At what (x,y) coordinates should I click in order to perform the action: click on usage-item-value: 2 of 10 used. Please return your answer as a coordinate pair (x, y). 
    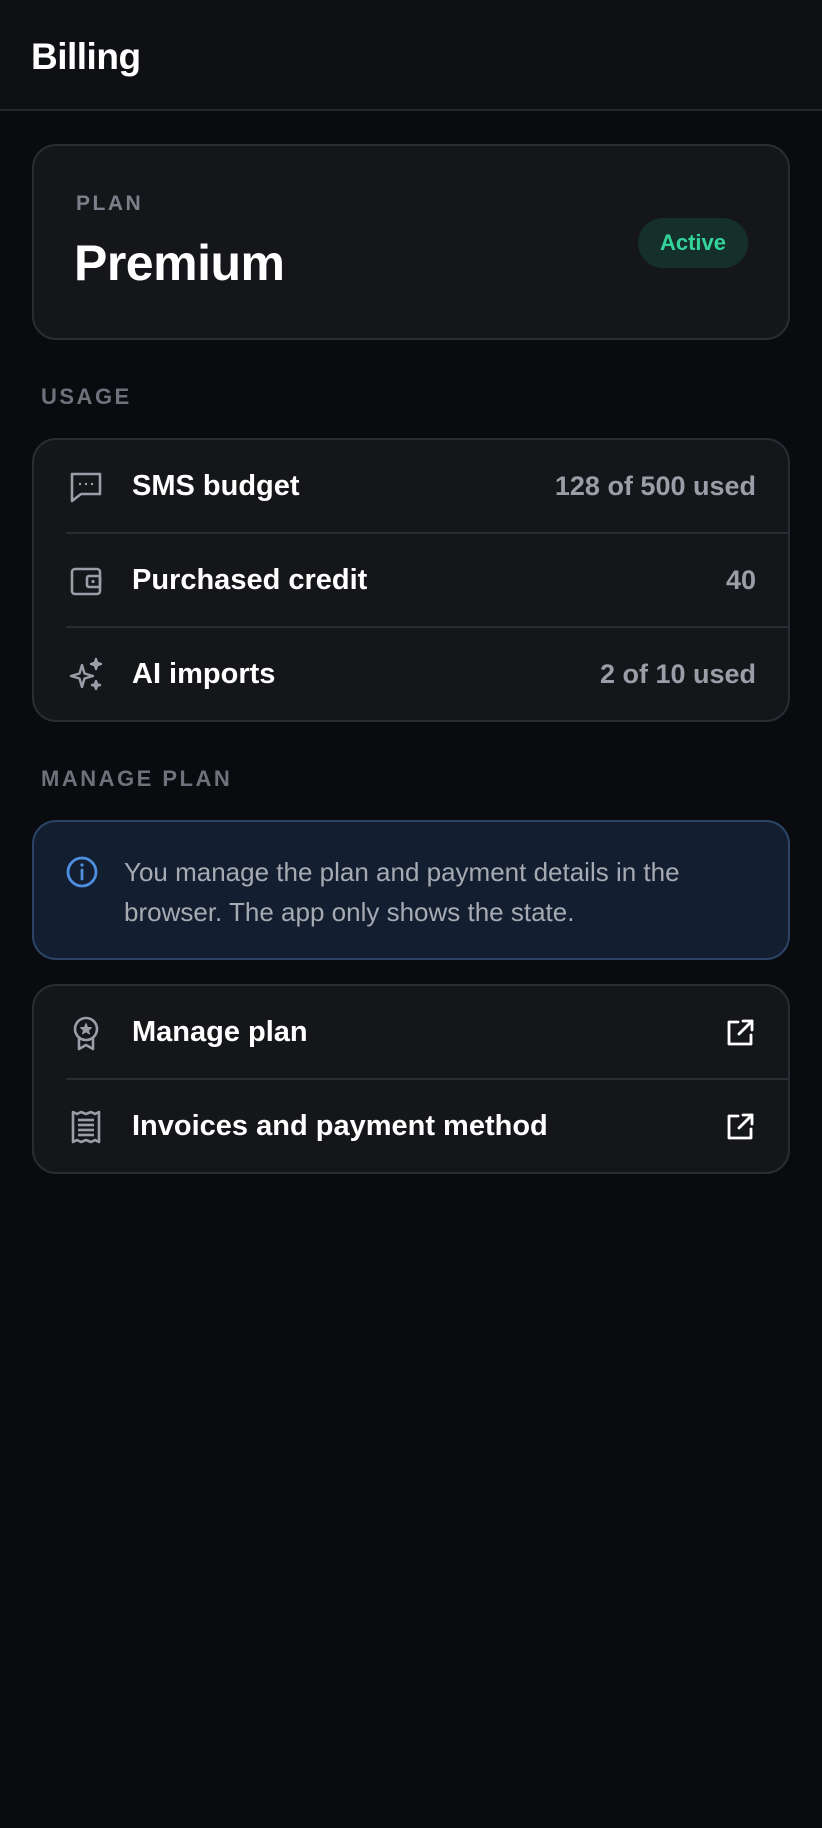
    Looking at the image, I should click on (677, 674).